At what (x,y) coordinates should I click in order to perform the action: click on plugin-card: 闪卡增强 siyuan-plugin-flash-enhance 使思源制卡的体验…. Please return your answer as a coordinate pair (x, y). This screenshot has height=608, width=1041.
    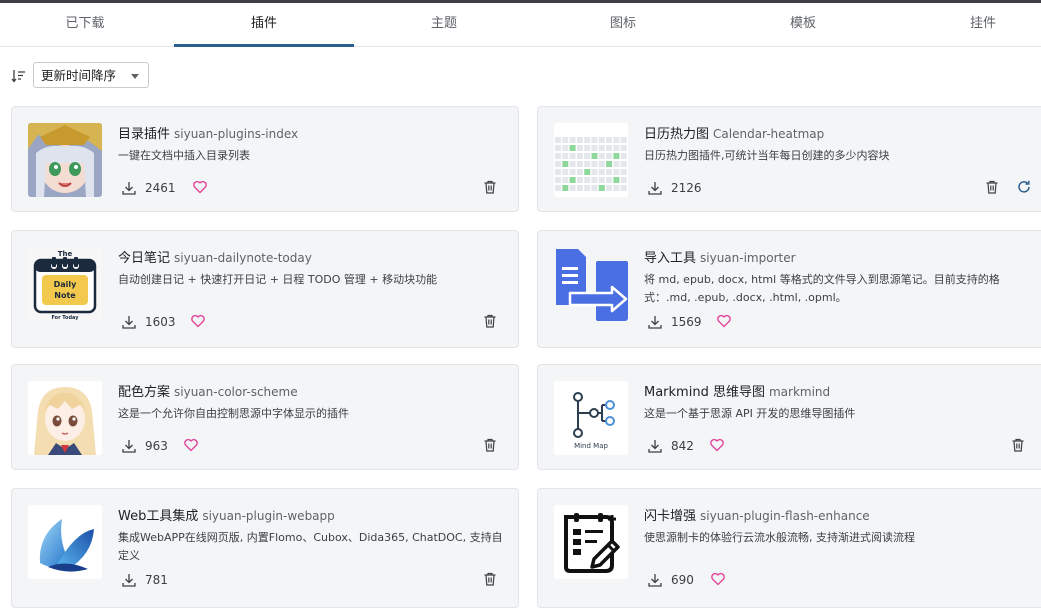
    Looking at the image, I should click on (789, 548).